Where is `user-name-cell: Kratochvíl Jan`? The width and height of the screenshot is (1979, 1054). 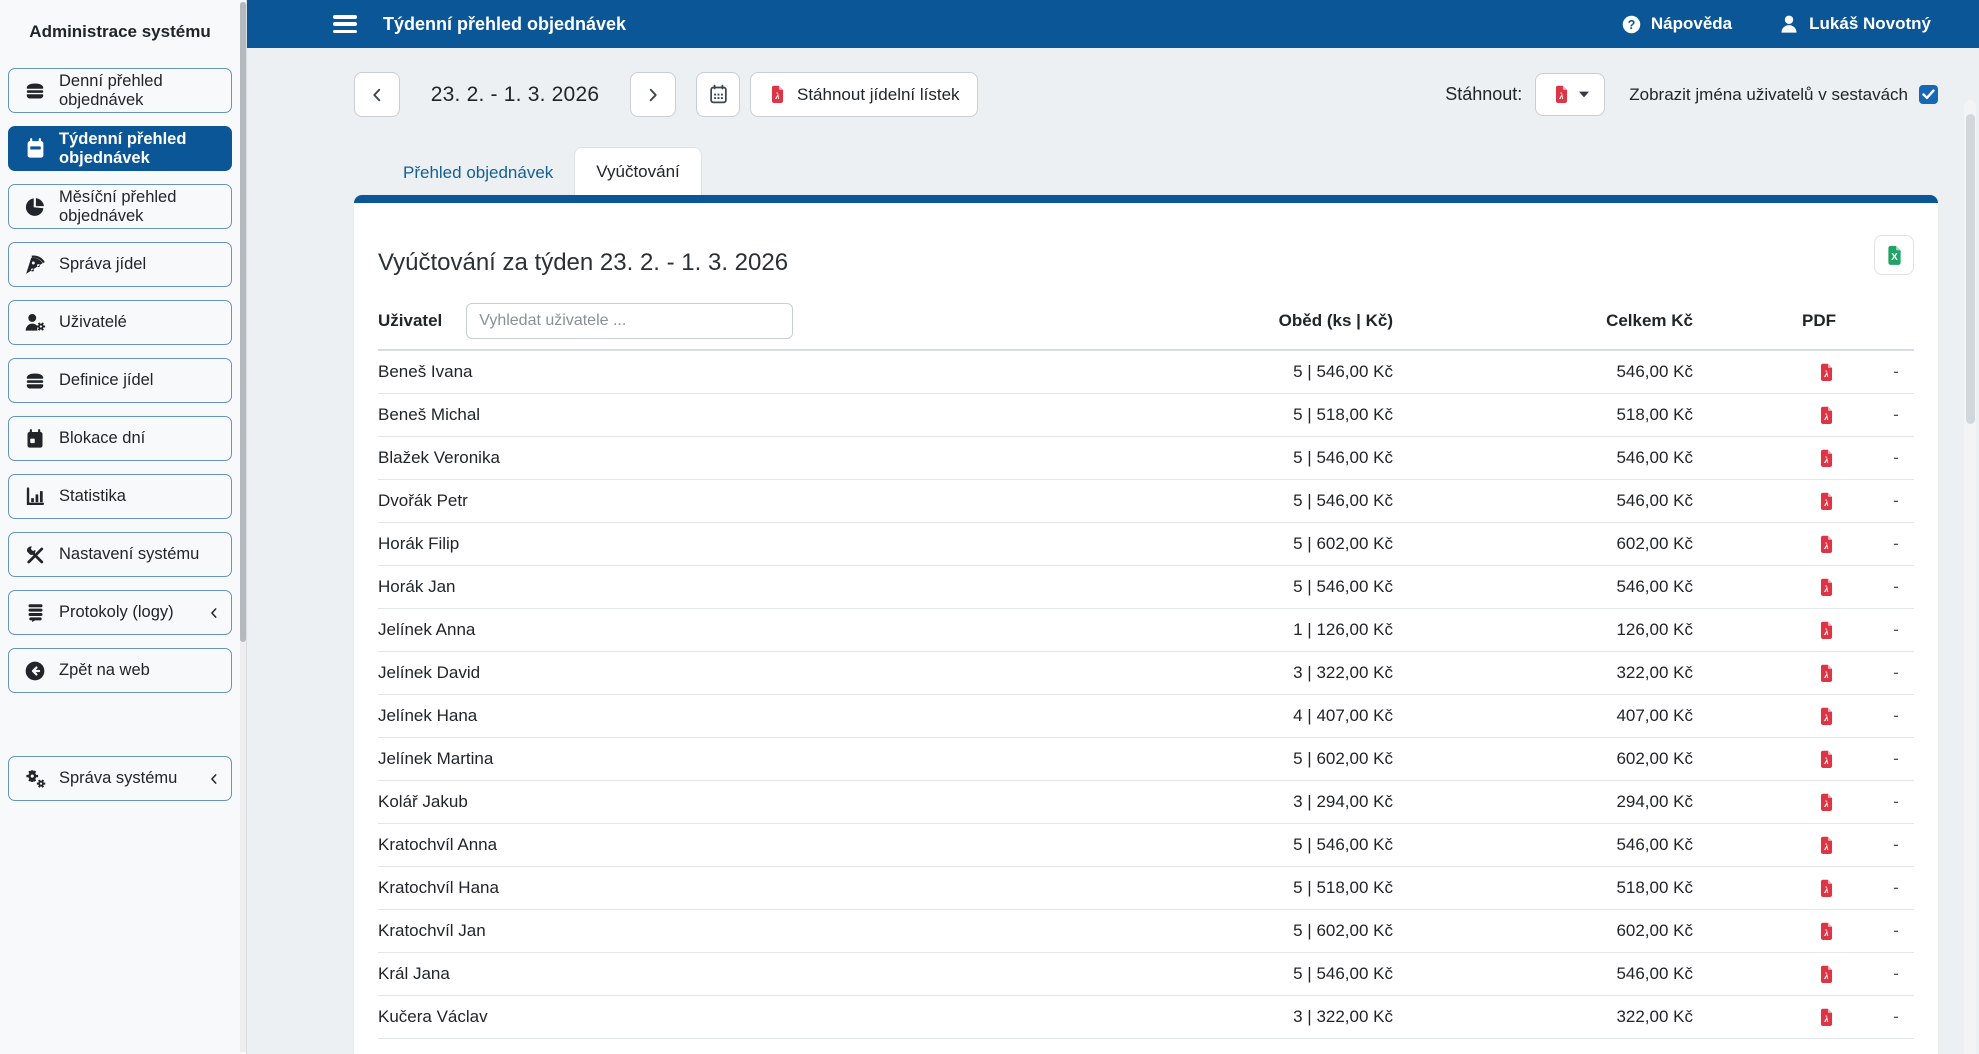
user-name-cell: Kratochvíl Jan is located at coordinates (432, 930).